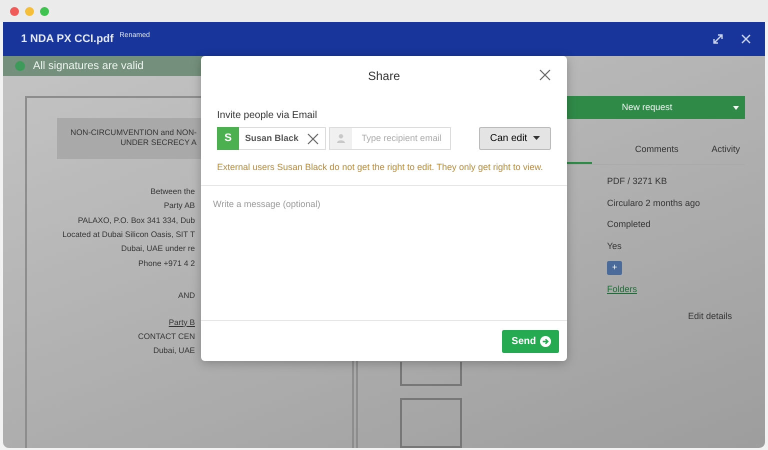  I want to click on document-line: PALAXO, P.O. Box 341 334, Dub, so click(135, 221).